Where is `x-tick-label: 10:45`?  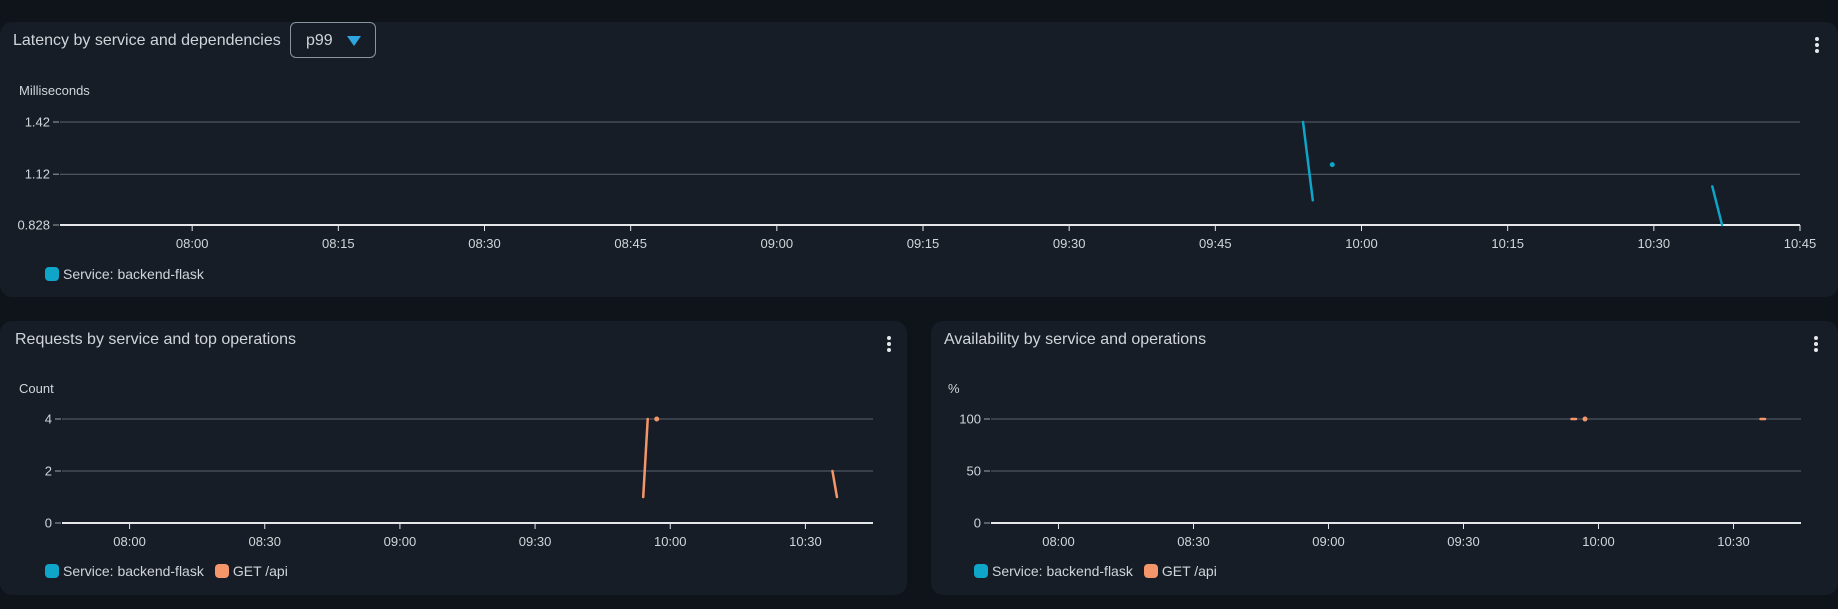
x-tick-label: 10:45 is located at coordinates (1800, 243).